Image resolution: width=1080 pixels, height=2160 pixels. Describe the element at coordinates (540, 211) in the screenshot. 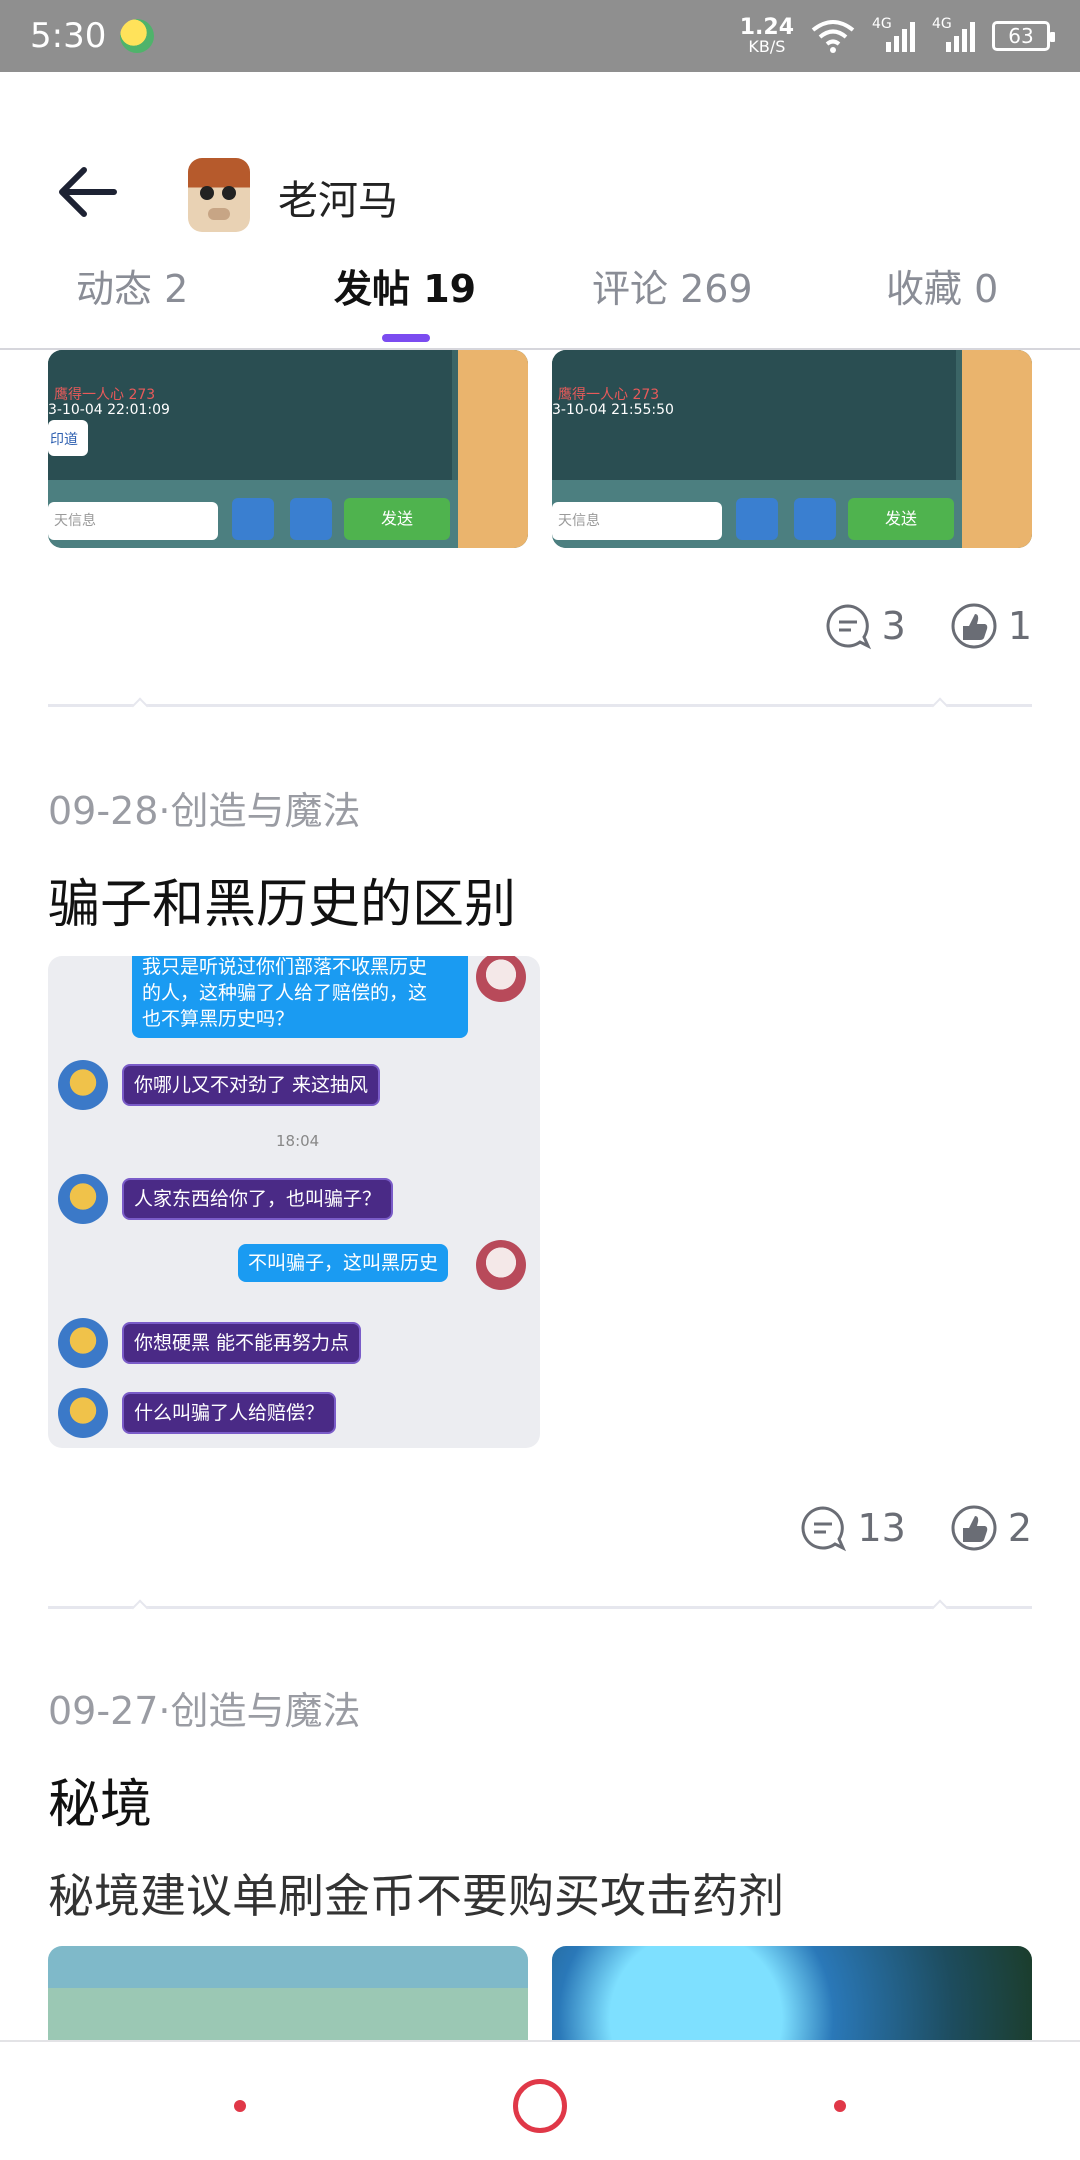

I see `profile-header: 老河马 动态 2 发帖 19 评论 269 收藏 0` at that location.